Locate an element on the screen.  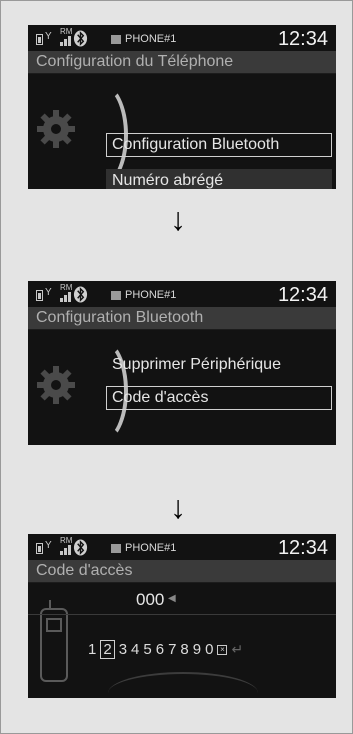
divider is located at coordinates (182, 614).